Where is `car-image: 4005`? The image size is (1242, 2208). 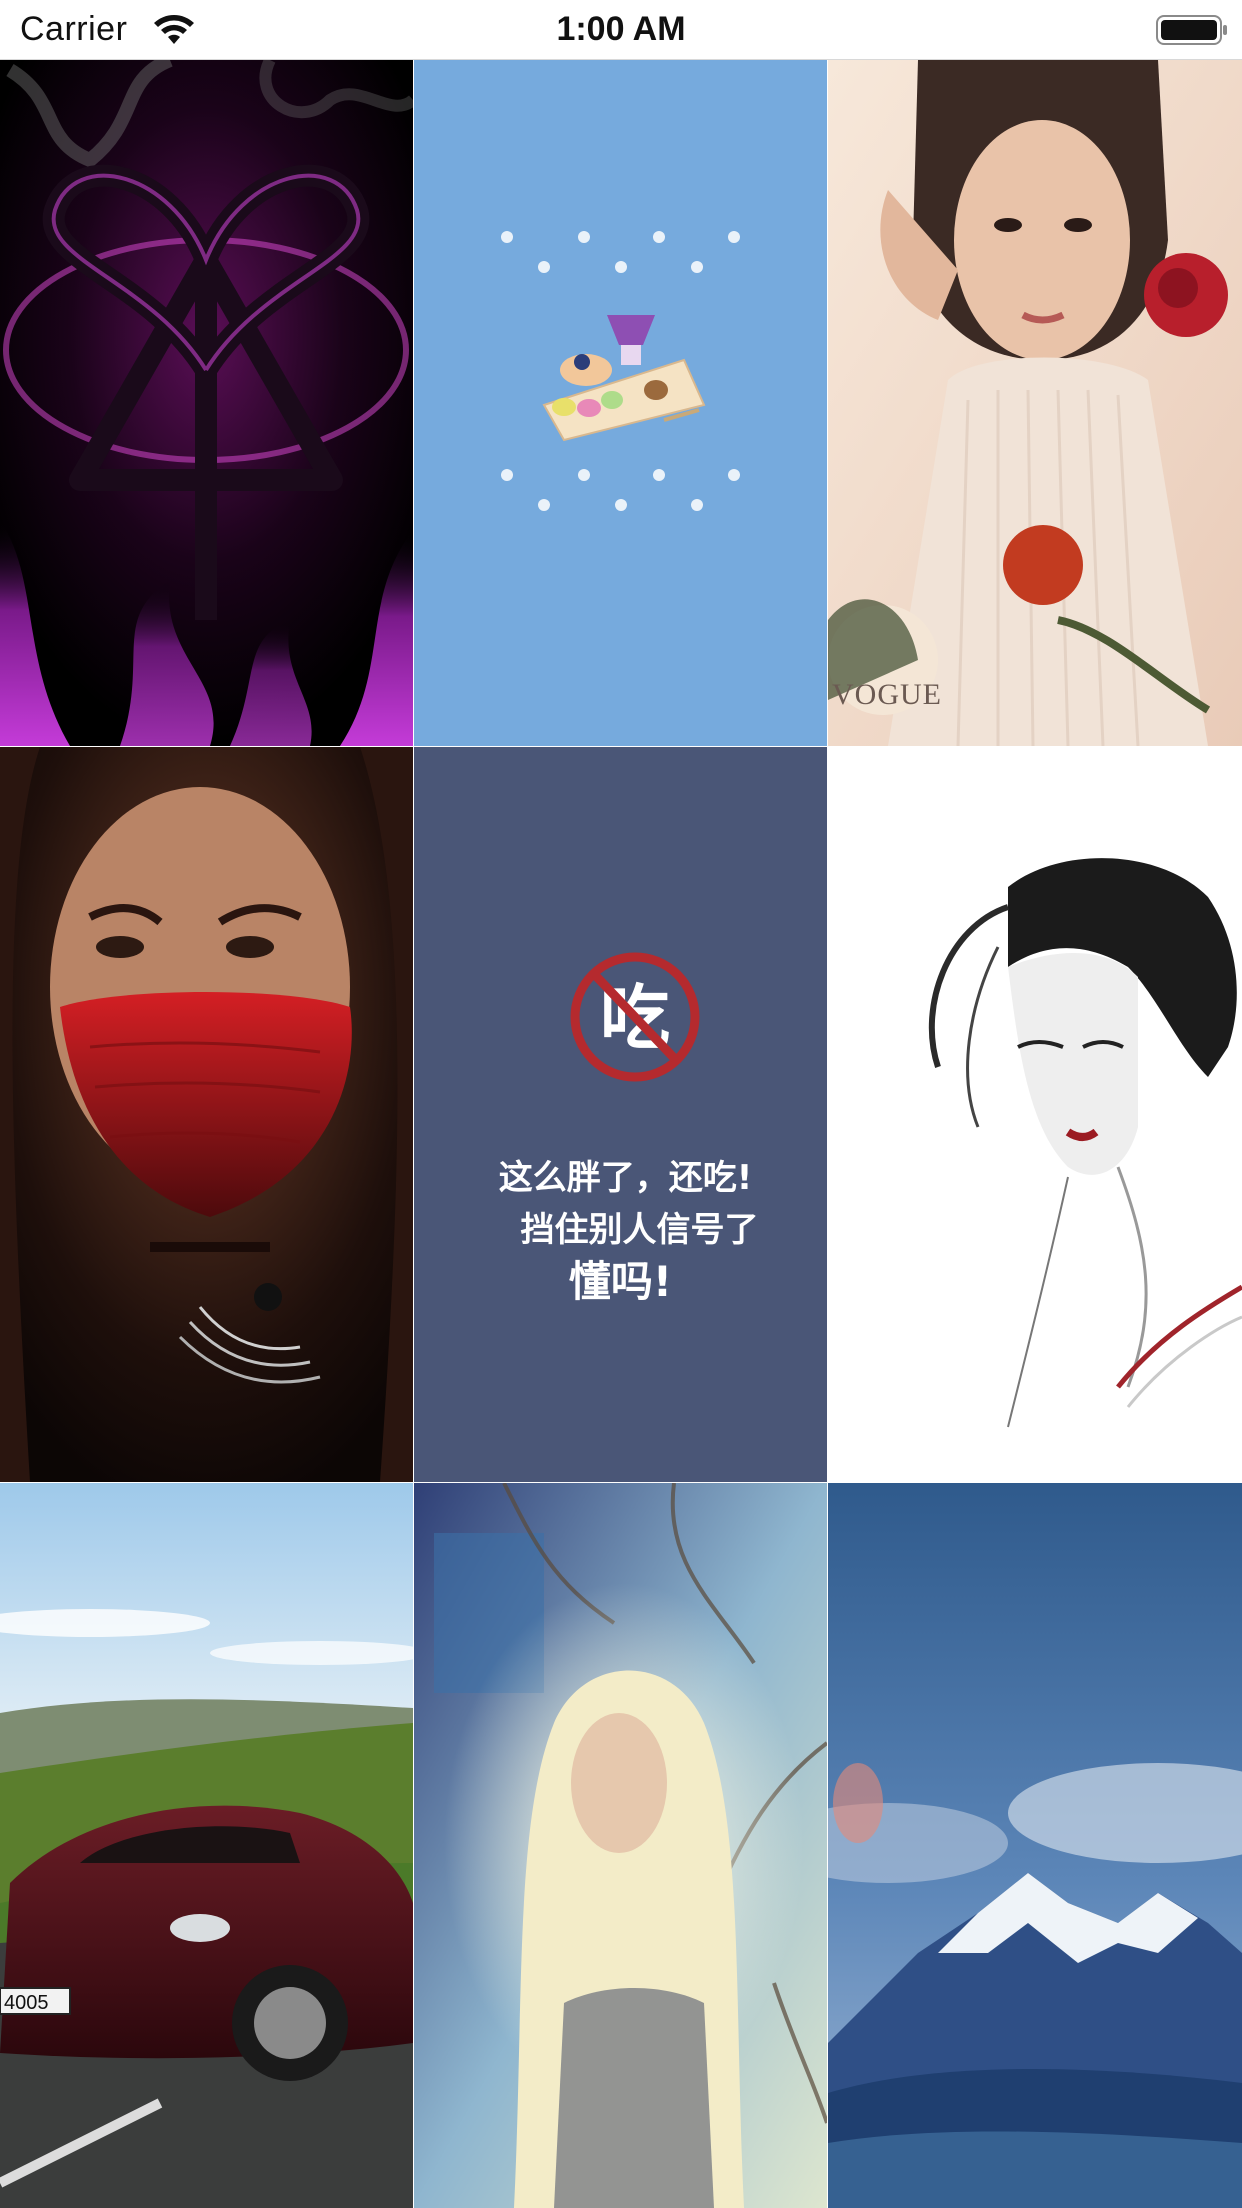 car-image: 4005 is located at coordinates (206, 1845).